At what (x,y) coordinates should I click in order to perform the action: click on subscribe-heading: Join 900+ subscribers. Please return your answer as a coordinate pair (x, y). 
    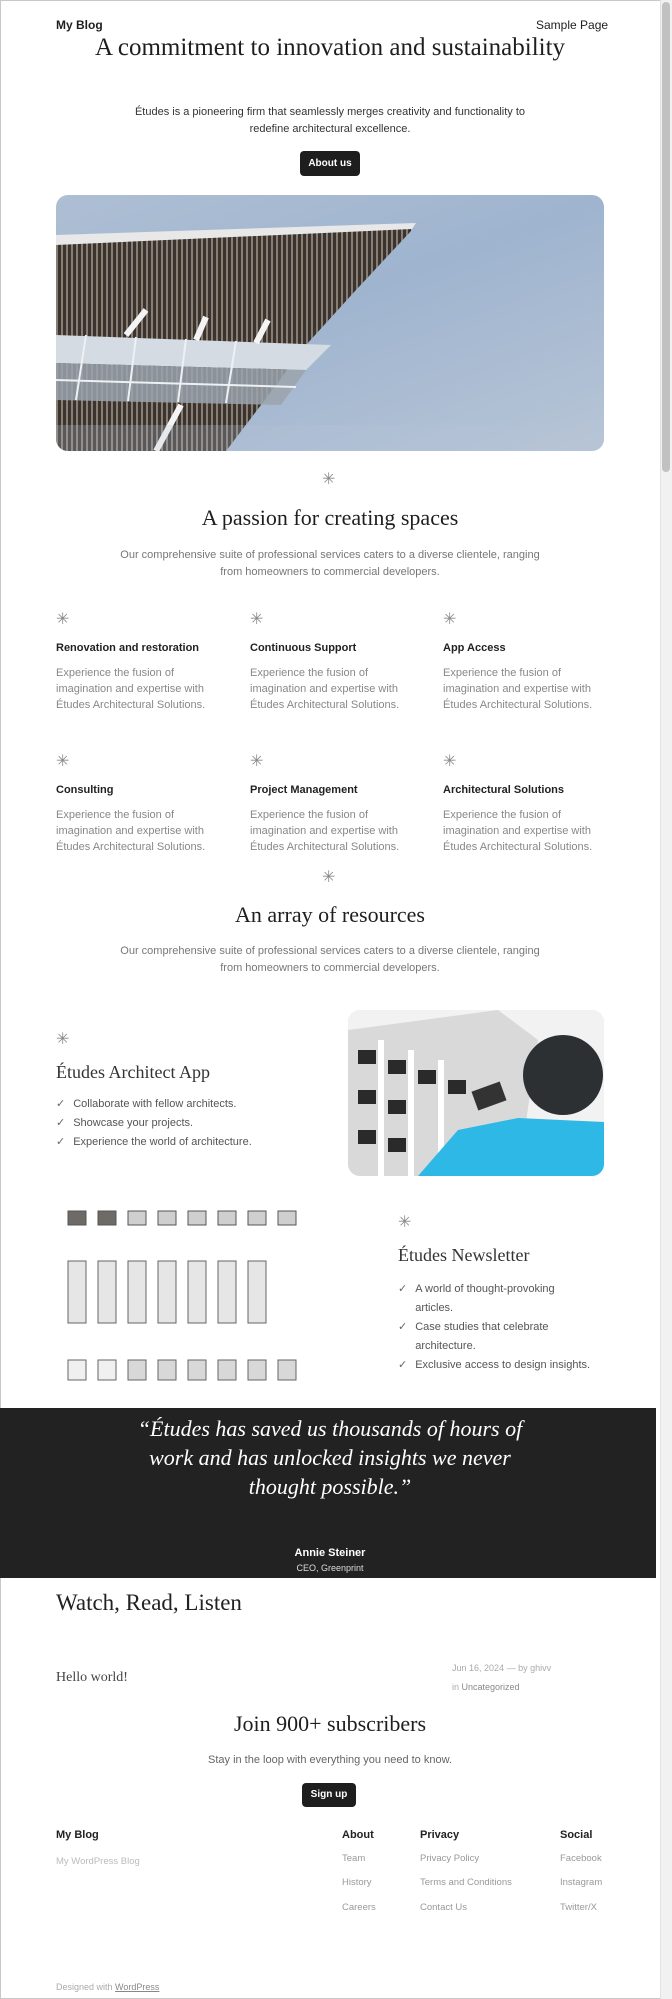
    Looking at the image, I should click on (330, 1723).